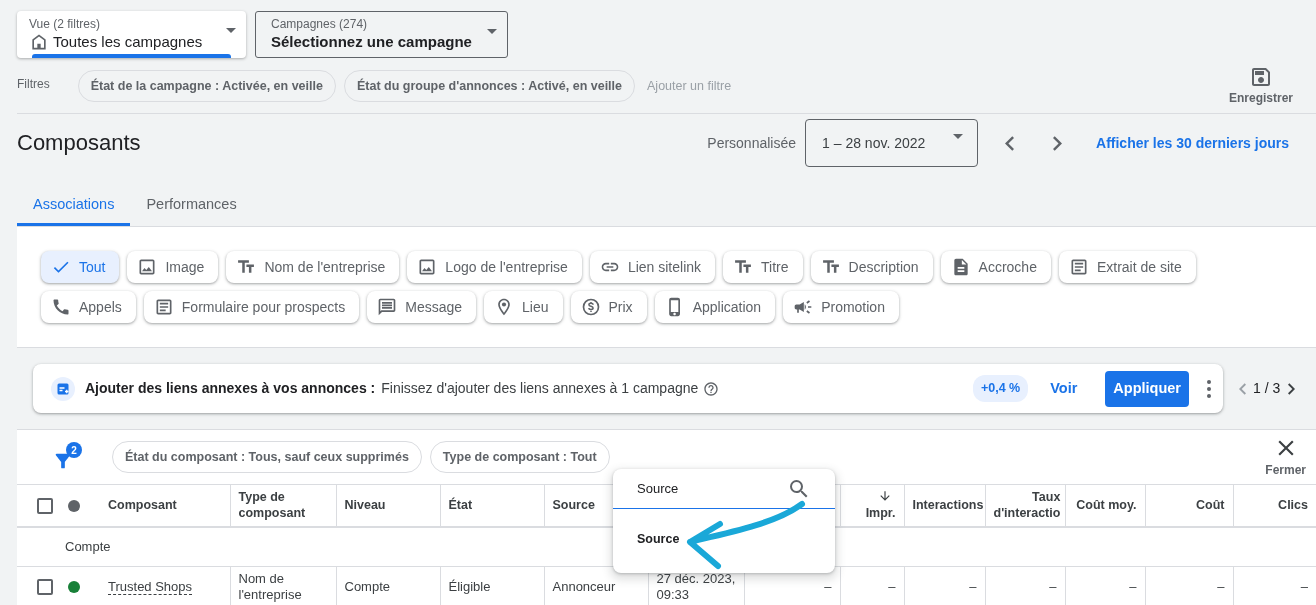 This screenshot has width=1316, height=605. Describe the element at coordinates (715, 307) in the screenshot. I see `asset-type-chip: Application` at that location.